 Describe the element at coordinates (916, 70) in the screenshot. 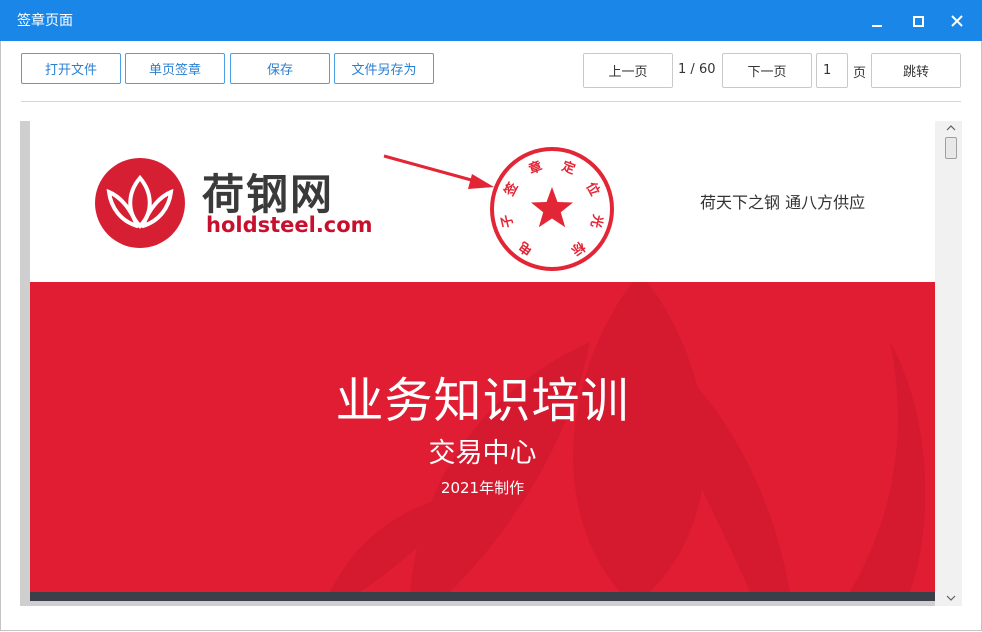

I see `jump-button: 跳转` at that location.